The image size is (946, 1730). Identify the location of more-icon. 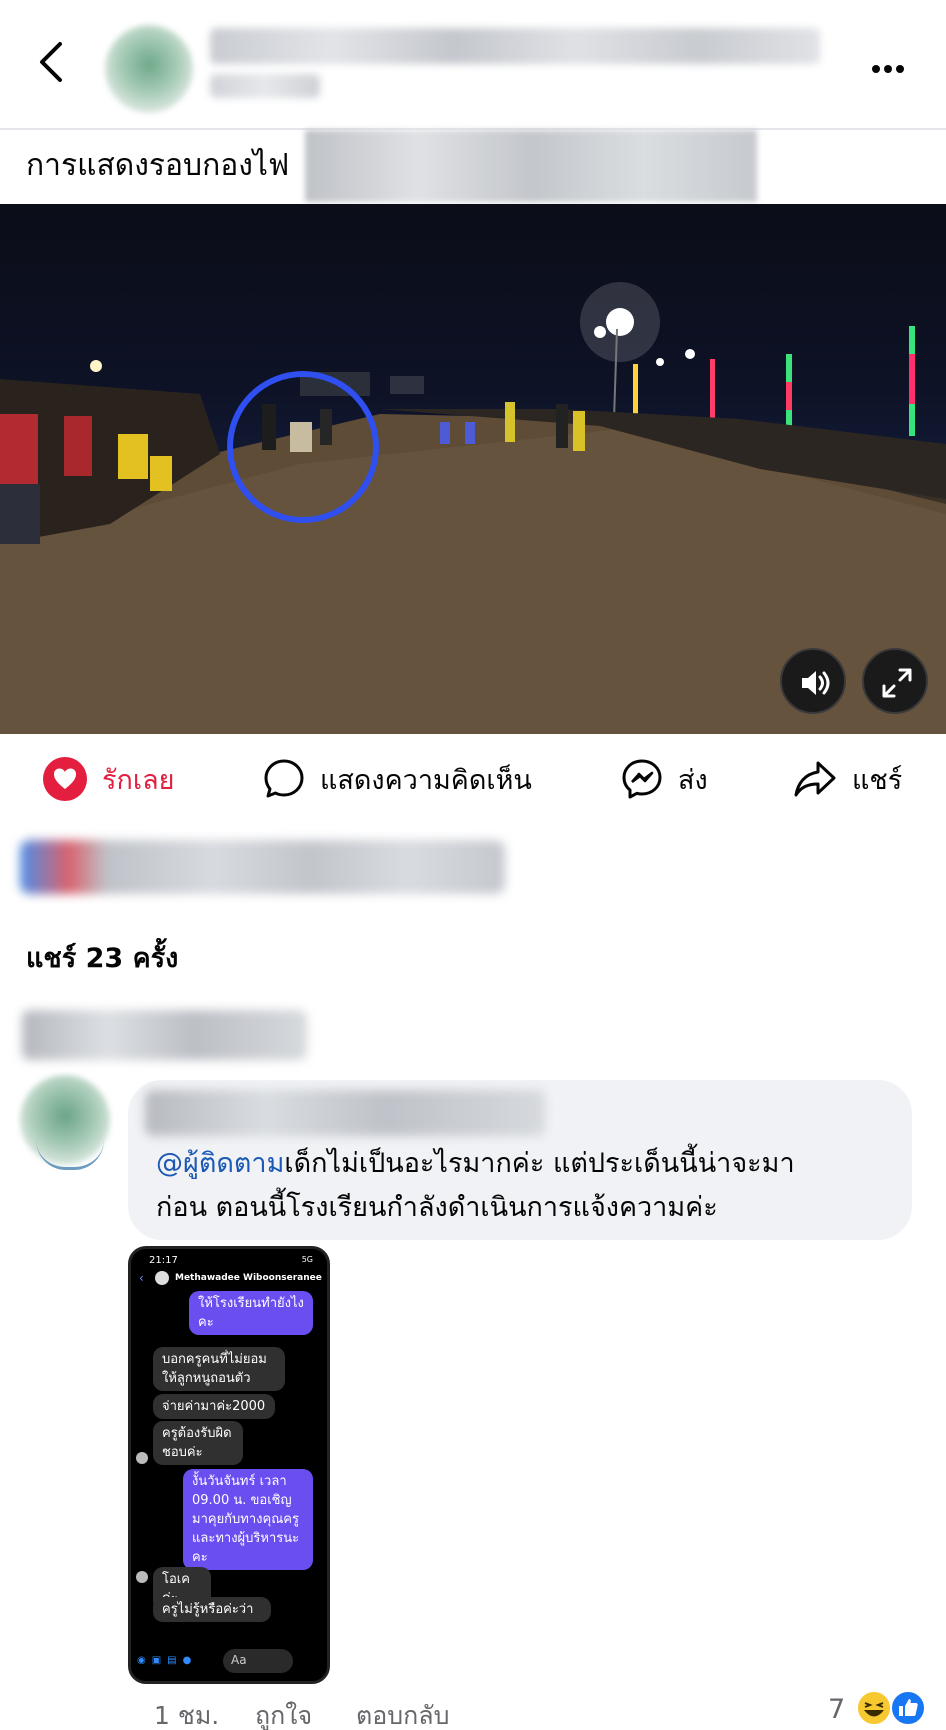
(892, 65).